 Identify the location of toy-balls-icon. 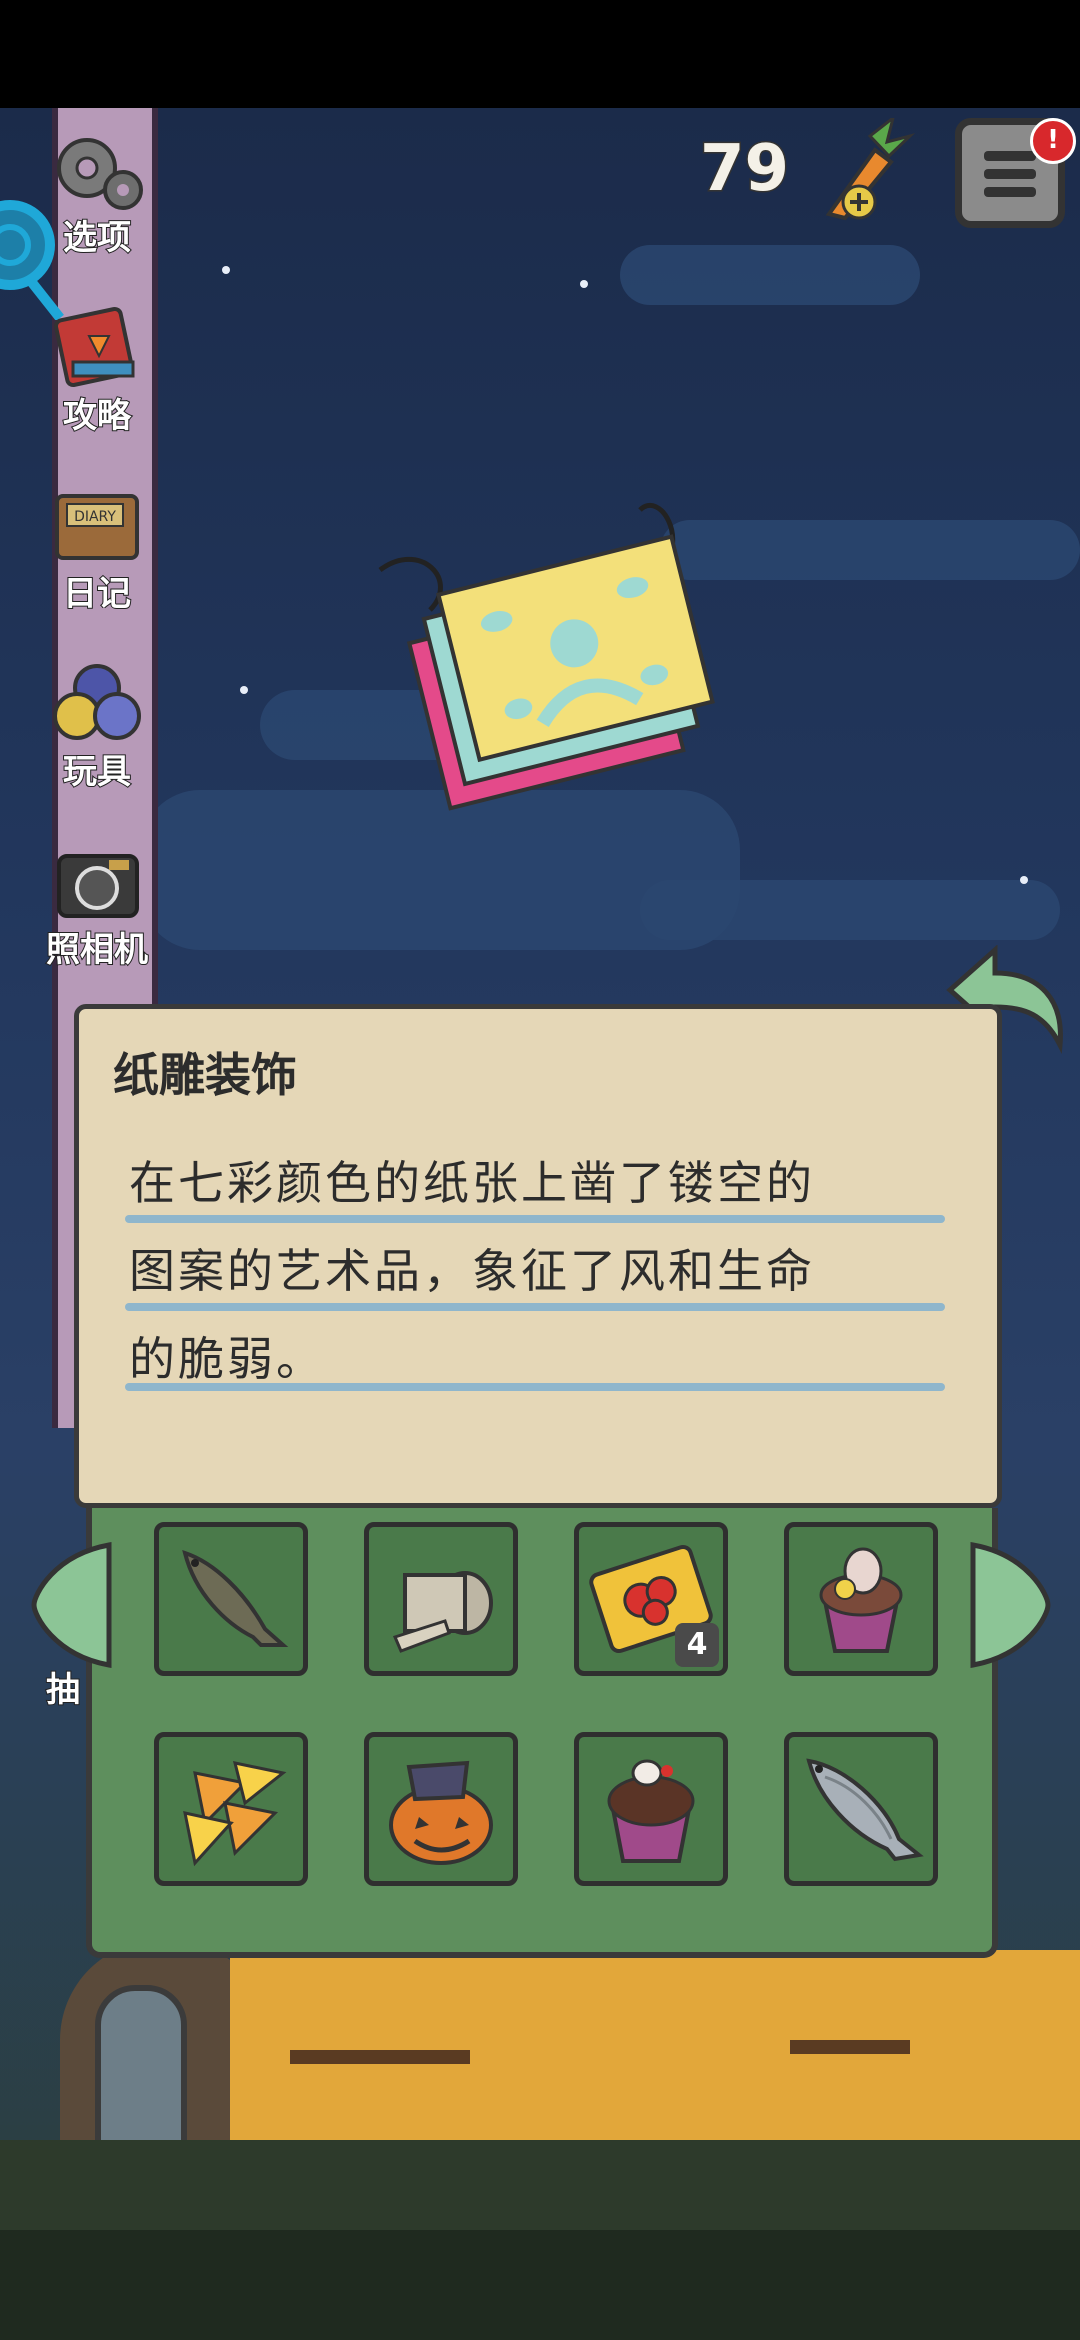
(97, 705).